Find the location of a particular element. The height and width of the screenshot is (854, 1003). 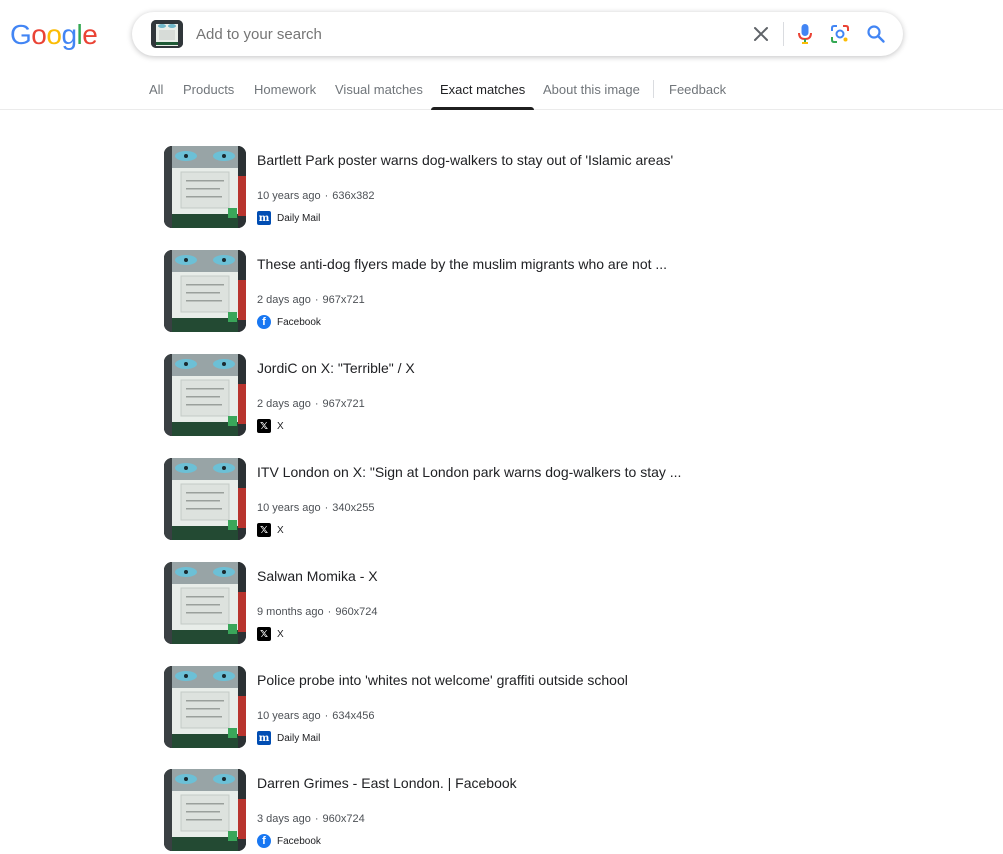

tab-separator is located at coordinates (653, 89).